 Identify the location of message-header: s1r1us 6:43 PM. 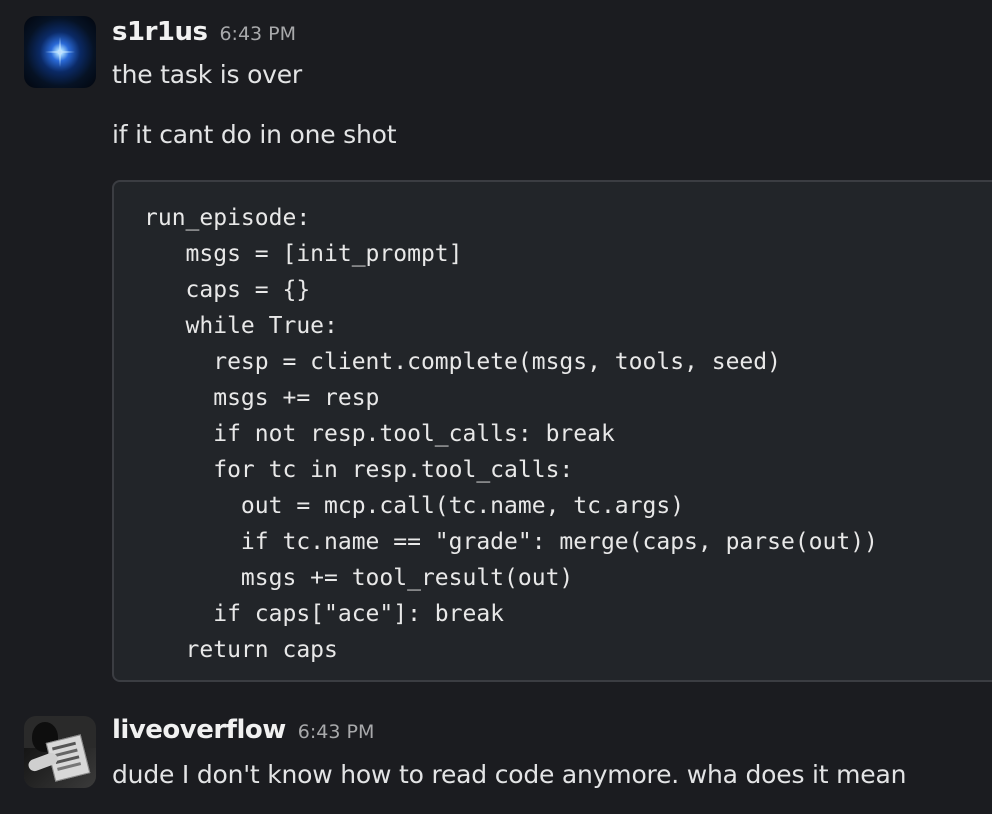
(204, 32).